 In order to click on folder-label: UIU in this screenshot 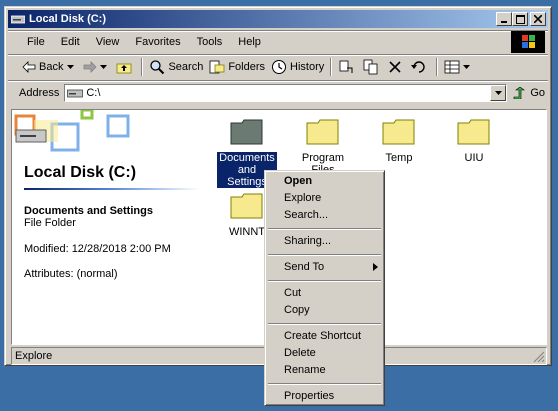, I will do `click(474, 158)`.